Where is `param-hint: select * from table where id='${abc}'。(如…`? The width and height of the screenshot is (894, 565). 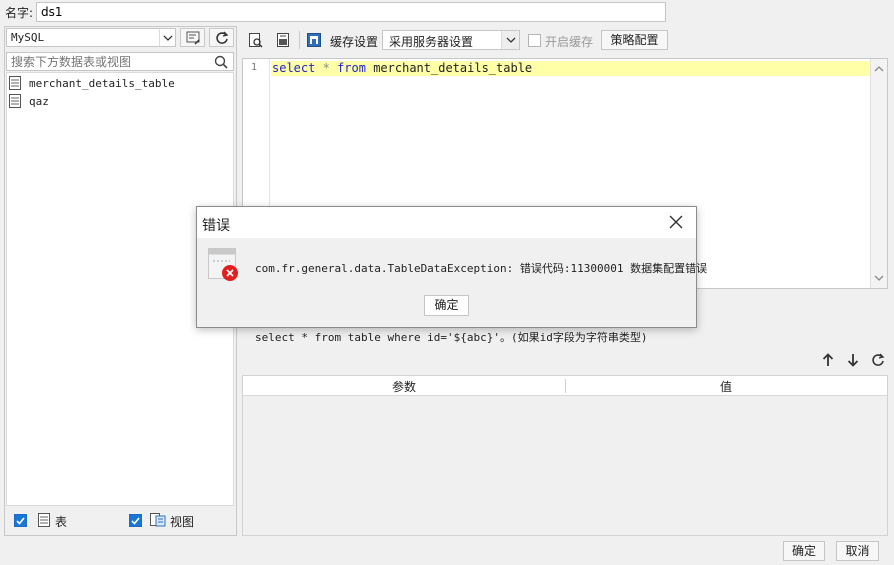
param-hint: select * from table where id='${abc}'。(如… is located at coordinates (451, 337).